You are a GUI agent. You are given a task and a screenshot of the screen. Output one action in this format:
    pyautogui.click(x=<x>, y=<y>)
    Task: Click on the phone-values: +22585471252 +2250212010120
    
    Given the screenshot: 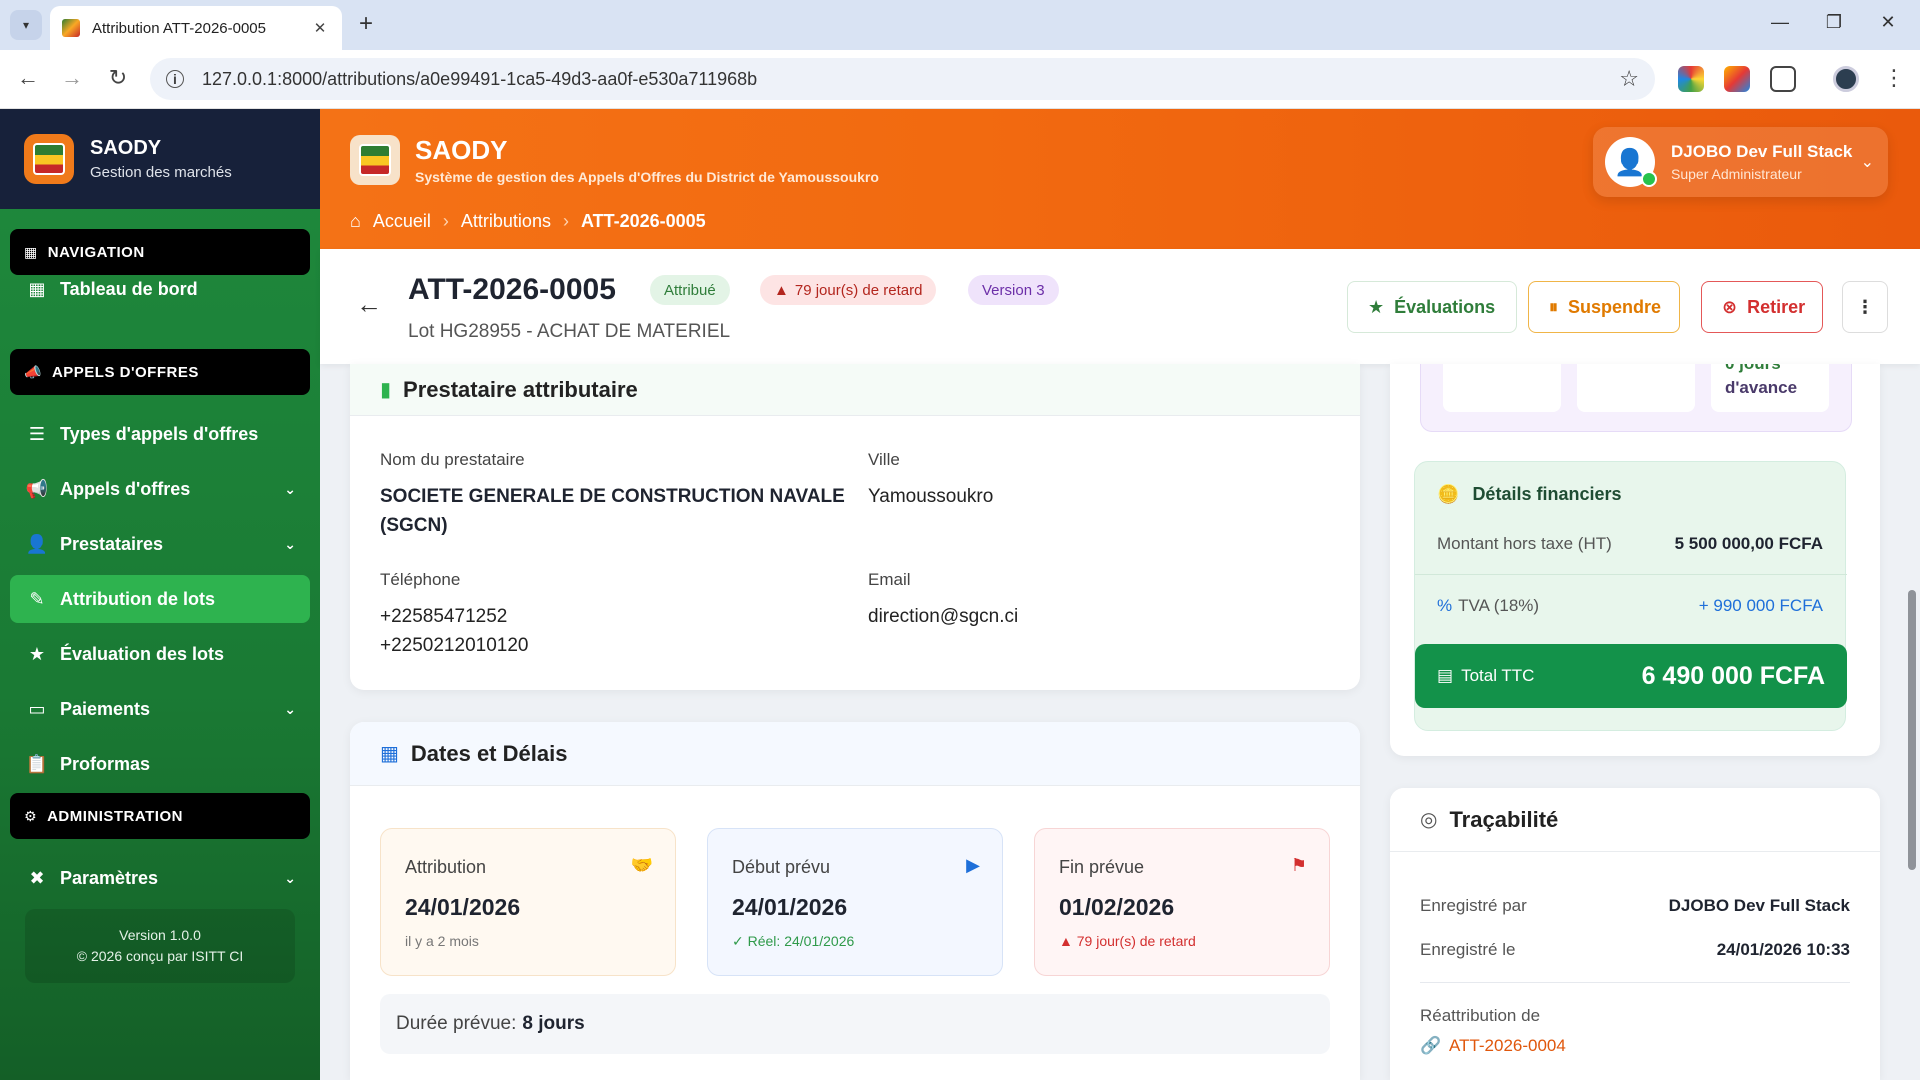 What is the action you would take?
    pyautogui.click(x=454, y=631)
    